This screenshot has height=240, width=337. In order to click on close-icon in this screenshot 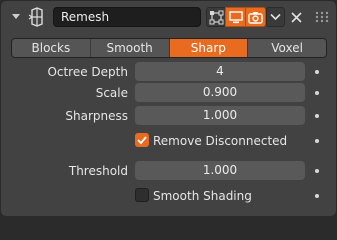, I will do `click(296, 17)`.